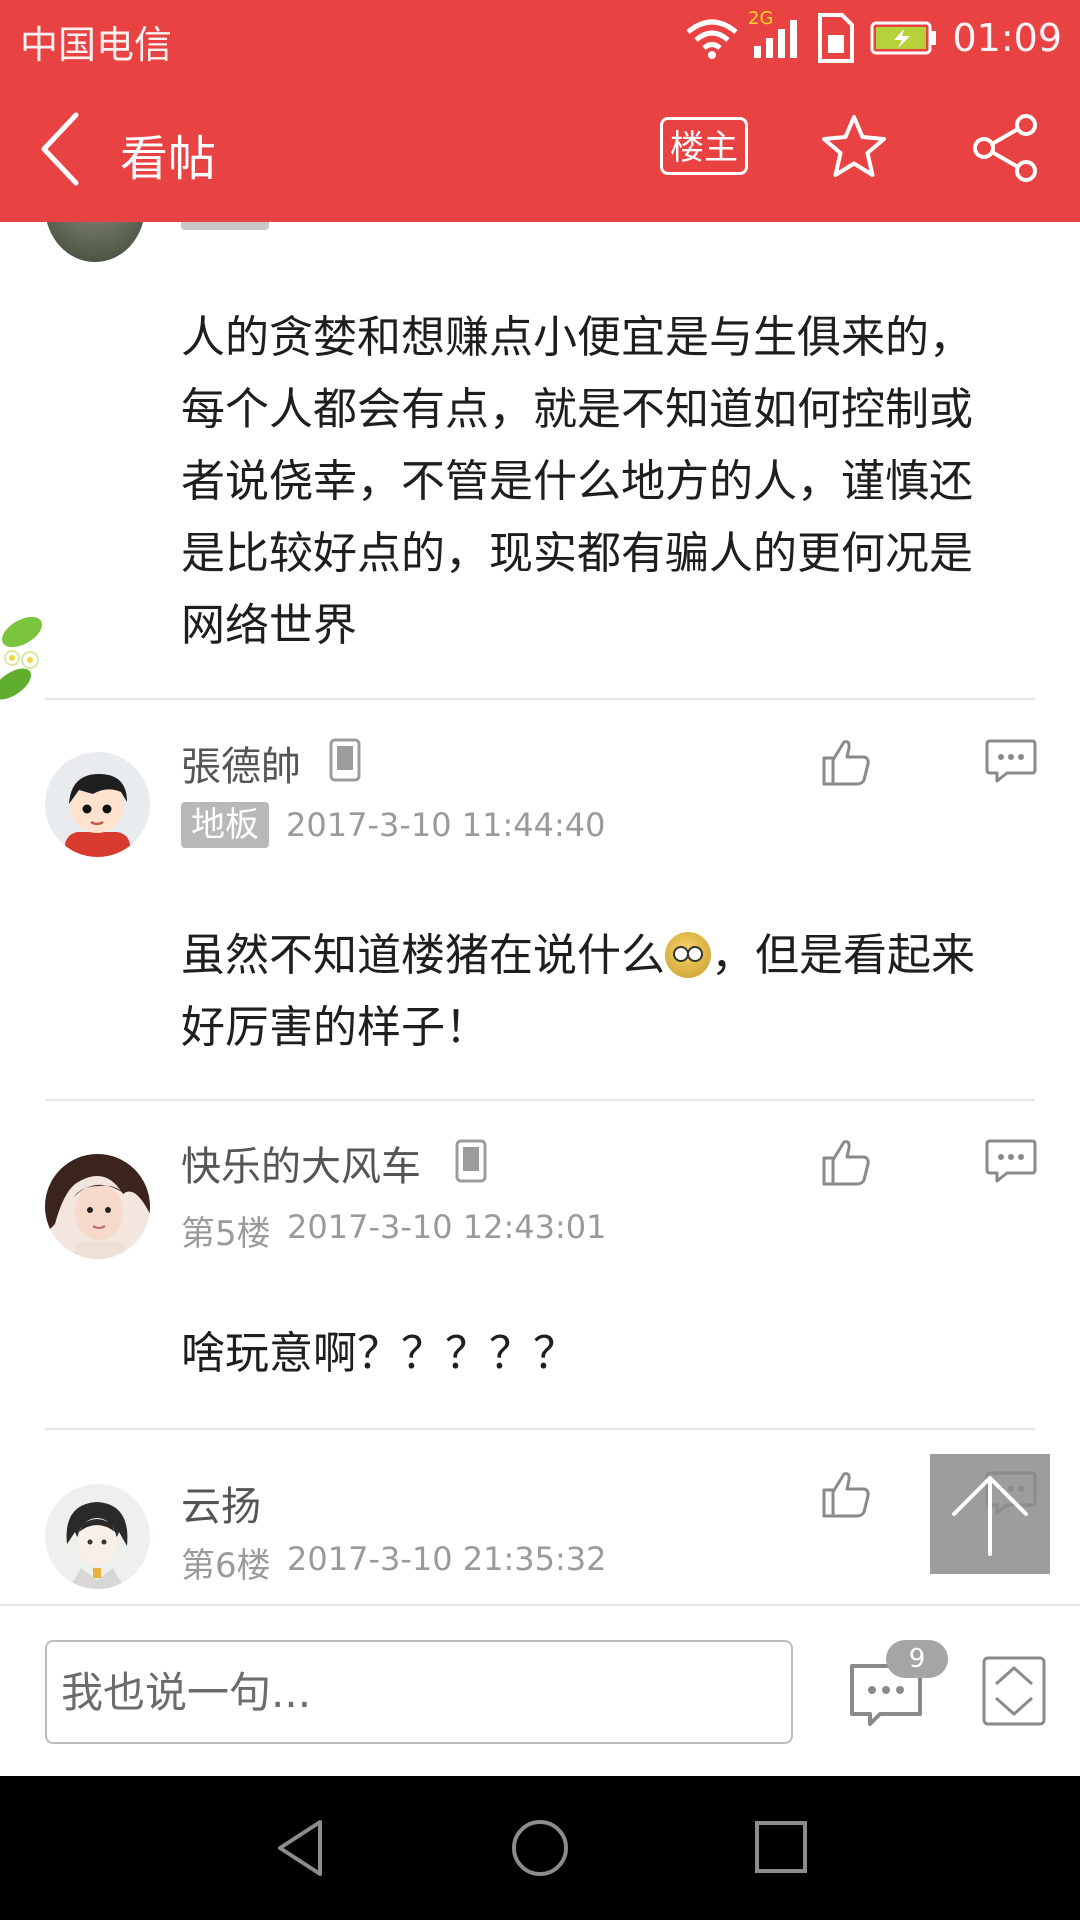 The image size is (1080, 1920). What do you see at coordinates (447, 1227) in the screenshot?
I see `post-time: 2017-3-10 12:43:01` at bounding box center [447, 1227].